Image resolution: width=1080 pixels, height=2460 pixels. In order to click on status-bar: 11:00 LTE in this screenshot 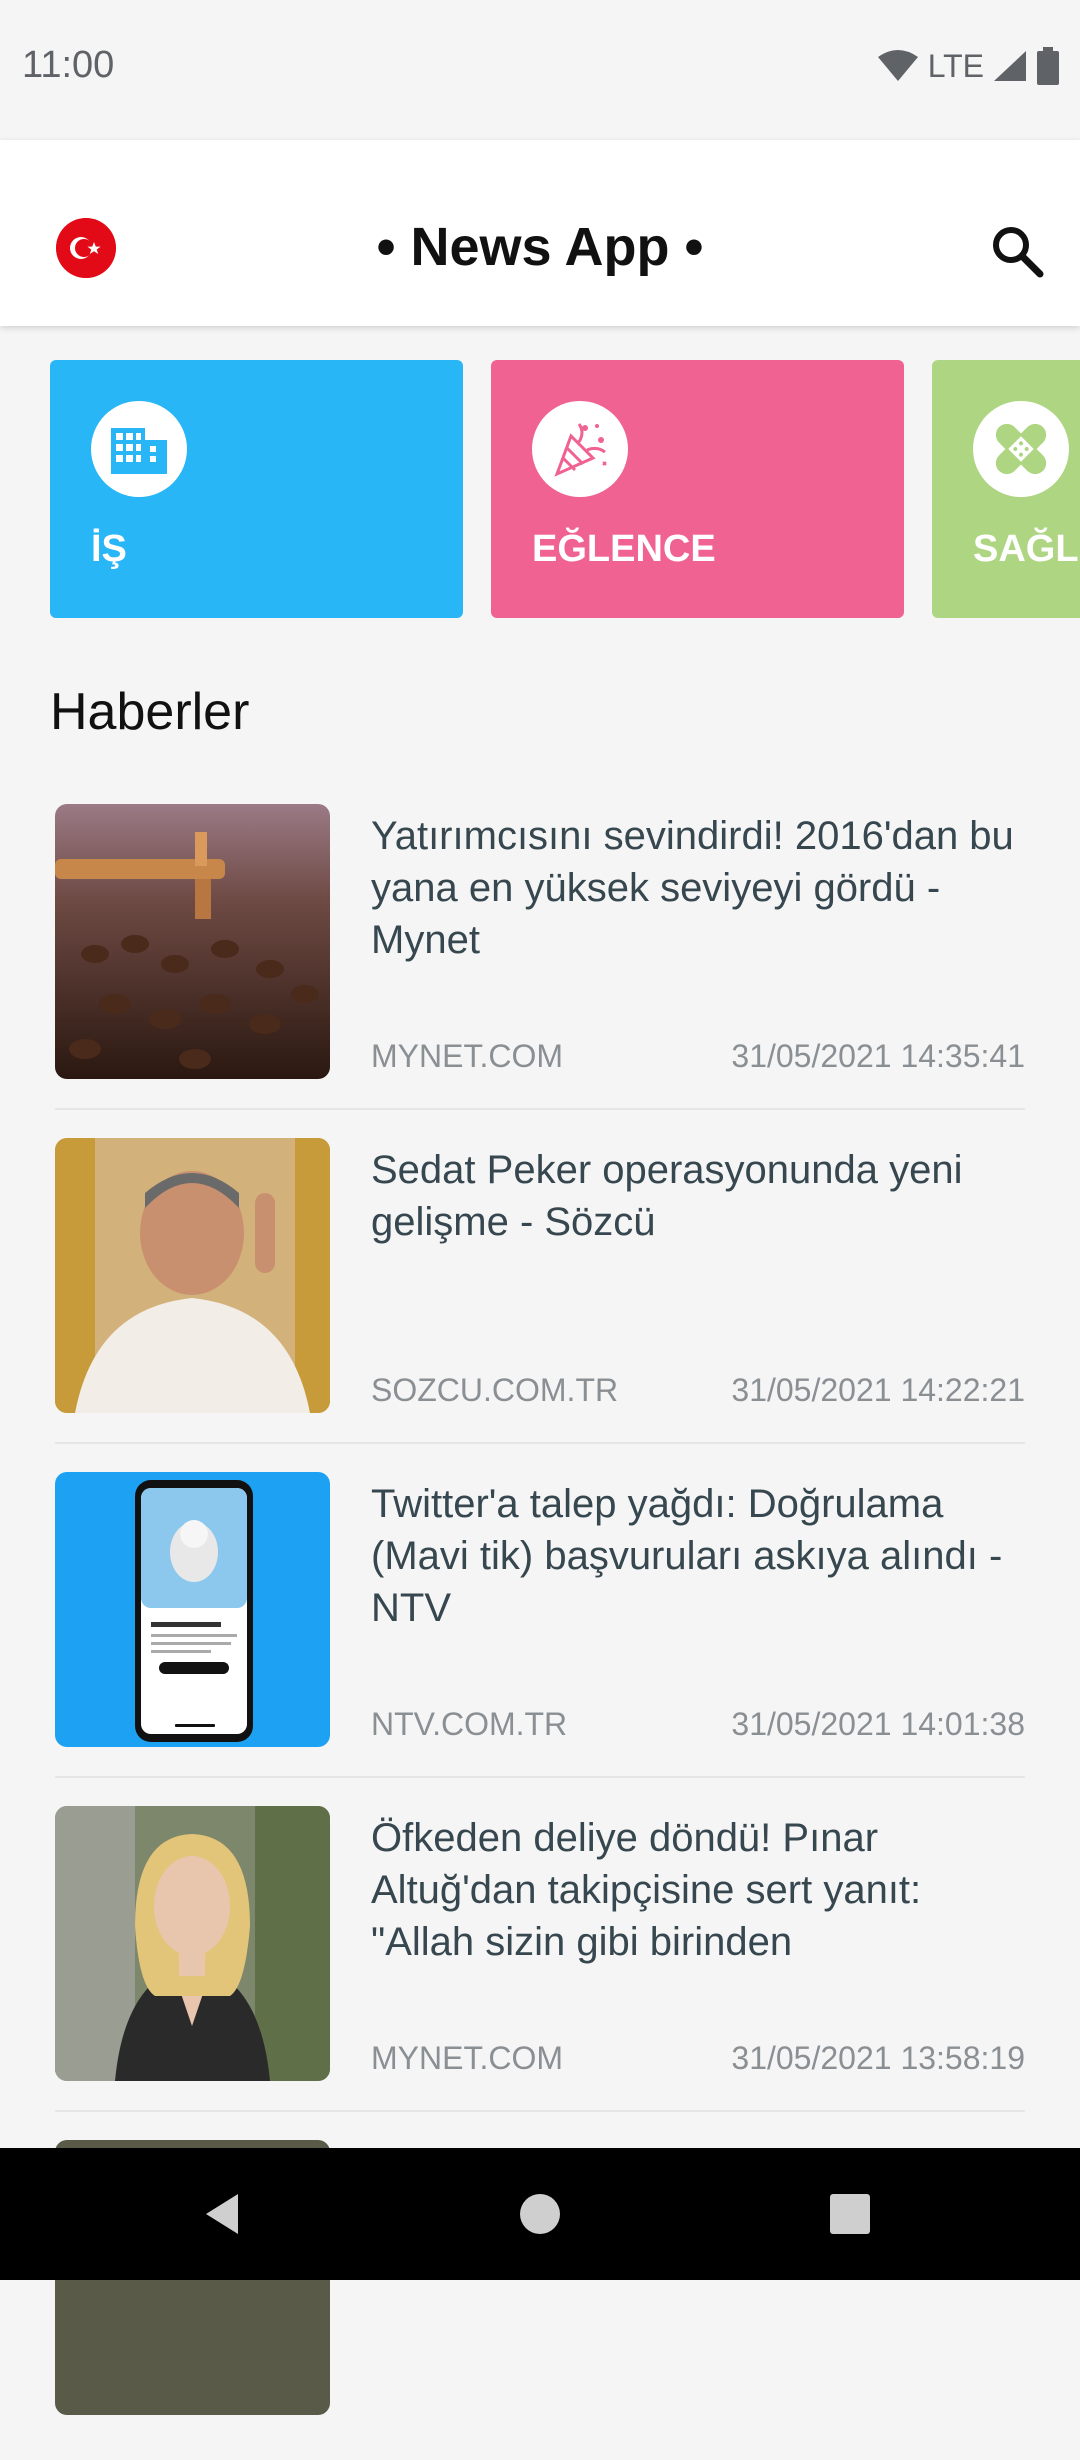, I will do `click(540, 70)`.